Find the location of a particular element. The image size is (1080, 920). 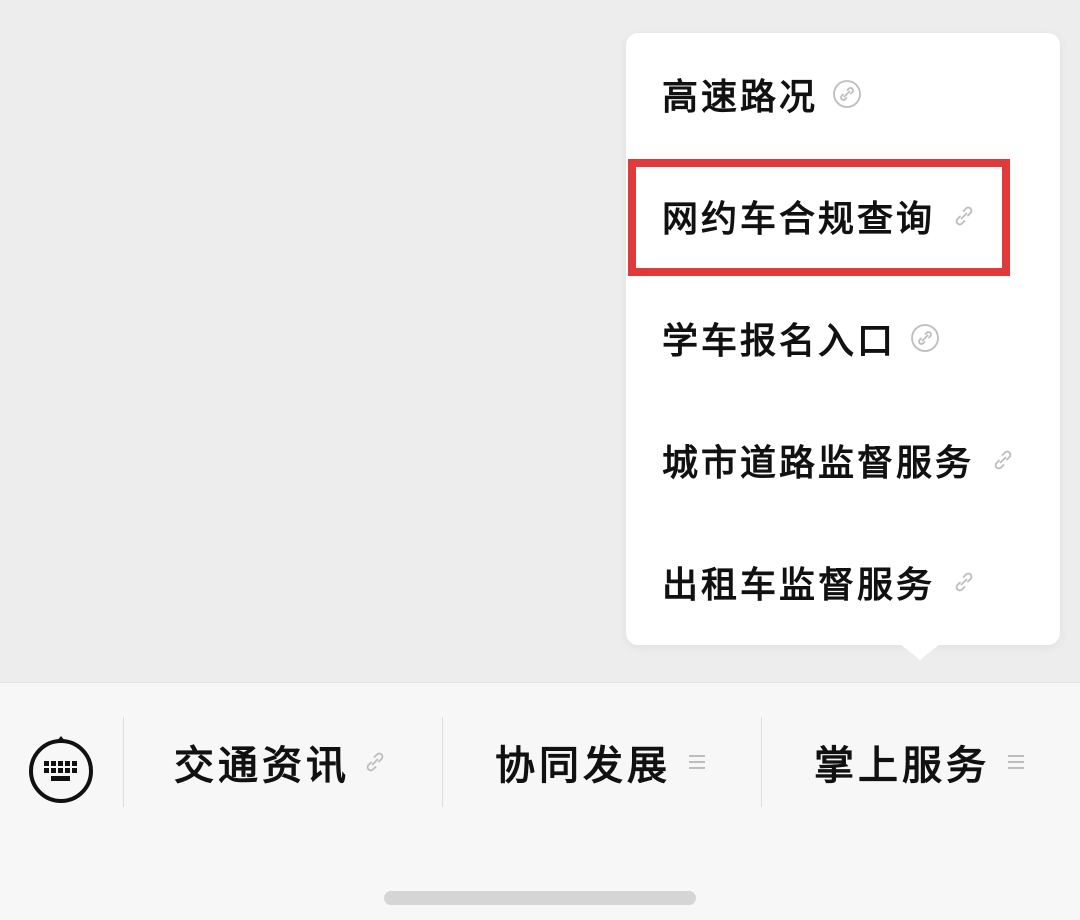

menu-item-ride-hailing-compliance: 网约车合规查询 is located at coordinates (843, 216).